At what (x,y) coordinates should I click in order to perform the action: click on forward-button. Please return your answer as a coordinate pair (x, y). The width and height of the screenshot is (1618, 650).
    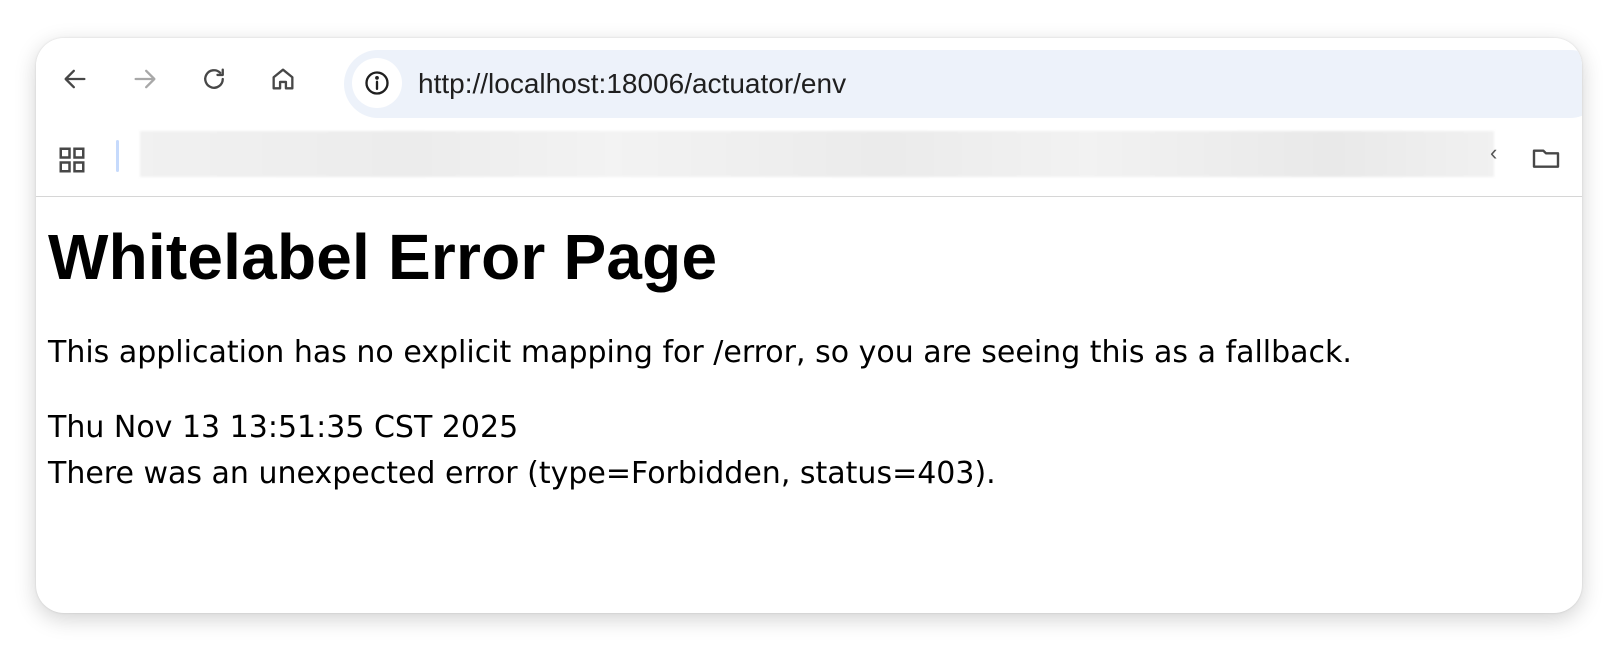
    Looking at the image, I should click on (145, 79).